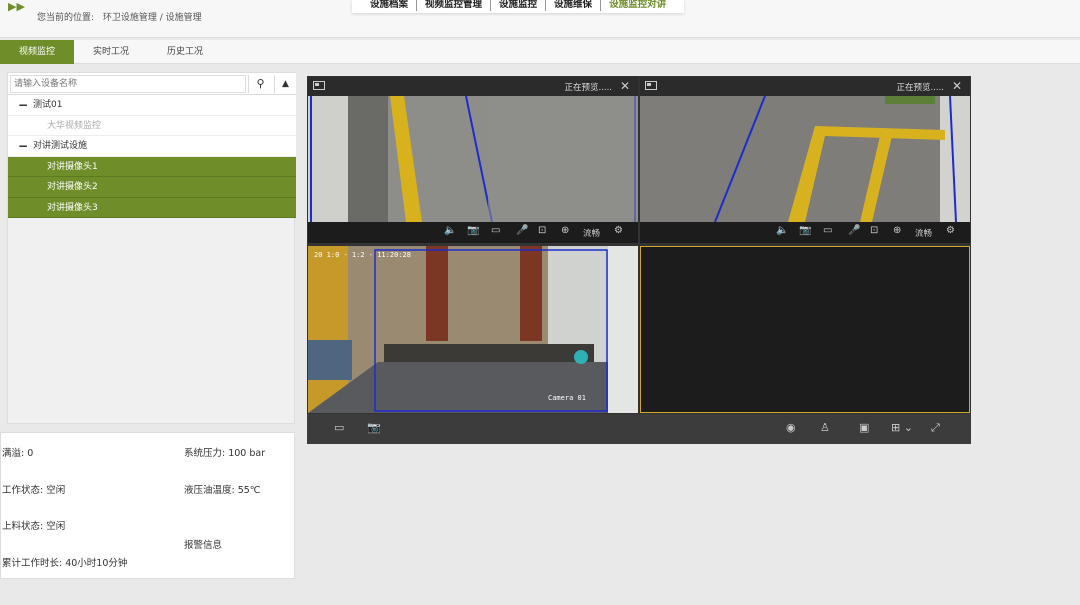 This screenshot has height=605, width=1080. What do you see at coordinates (18, 453) in the screenshot?
I see `full-level-value: 满溢: 0` at bounding box center [18, 453].